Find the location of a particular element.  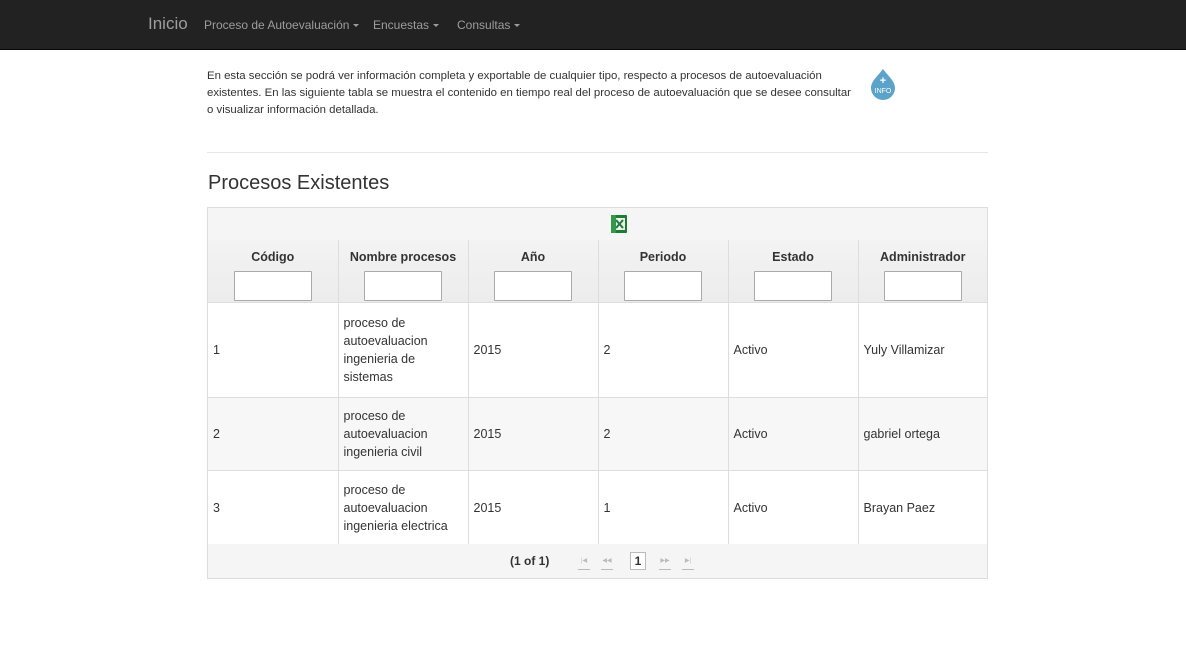

column-header-nombre: Nombre procesos is located at coordinates (403, 271).